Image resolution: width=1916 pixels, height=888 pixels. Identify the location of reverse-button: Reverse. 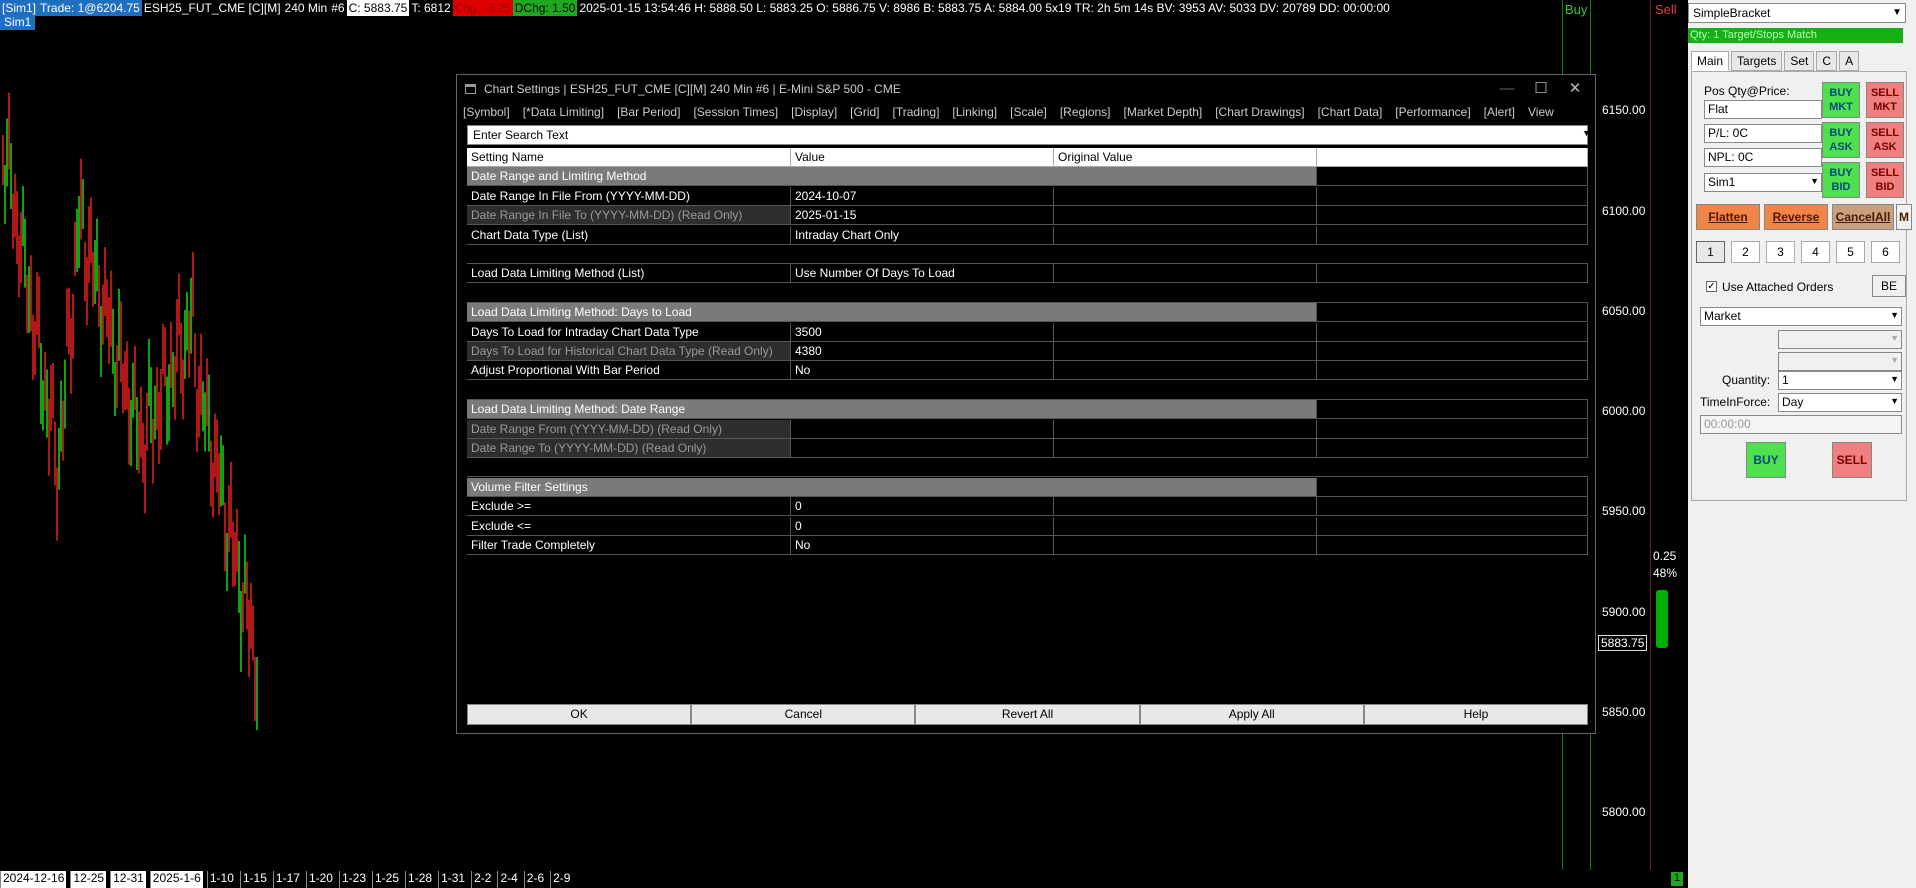
(1796, 217).